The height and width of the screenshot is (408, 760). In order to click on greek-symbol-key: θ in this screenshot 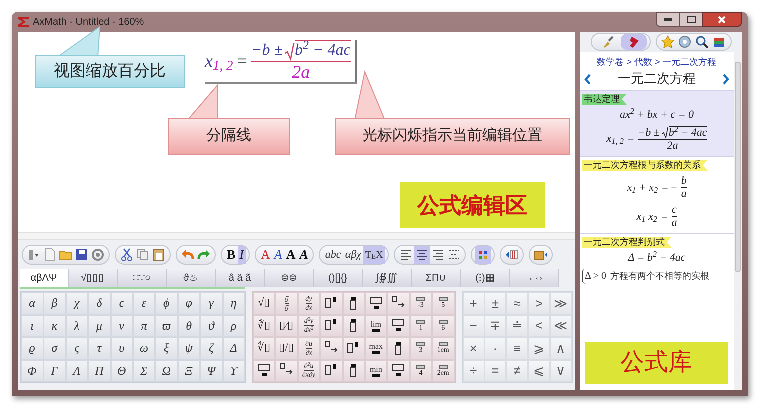, I will do `click(189, 325)`.